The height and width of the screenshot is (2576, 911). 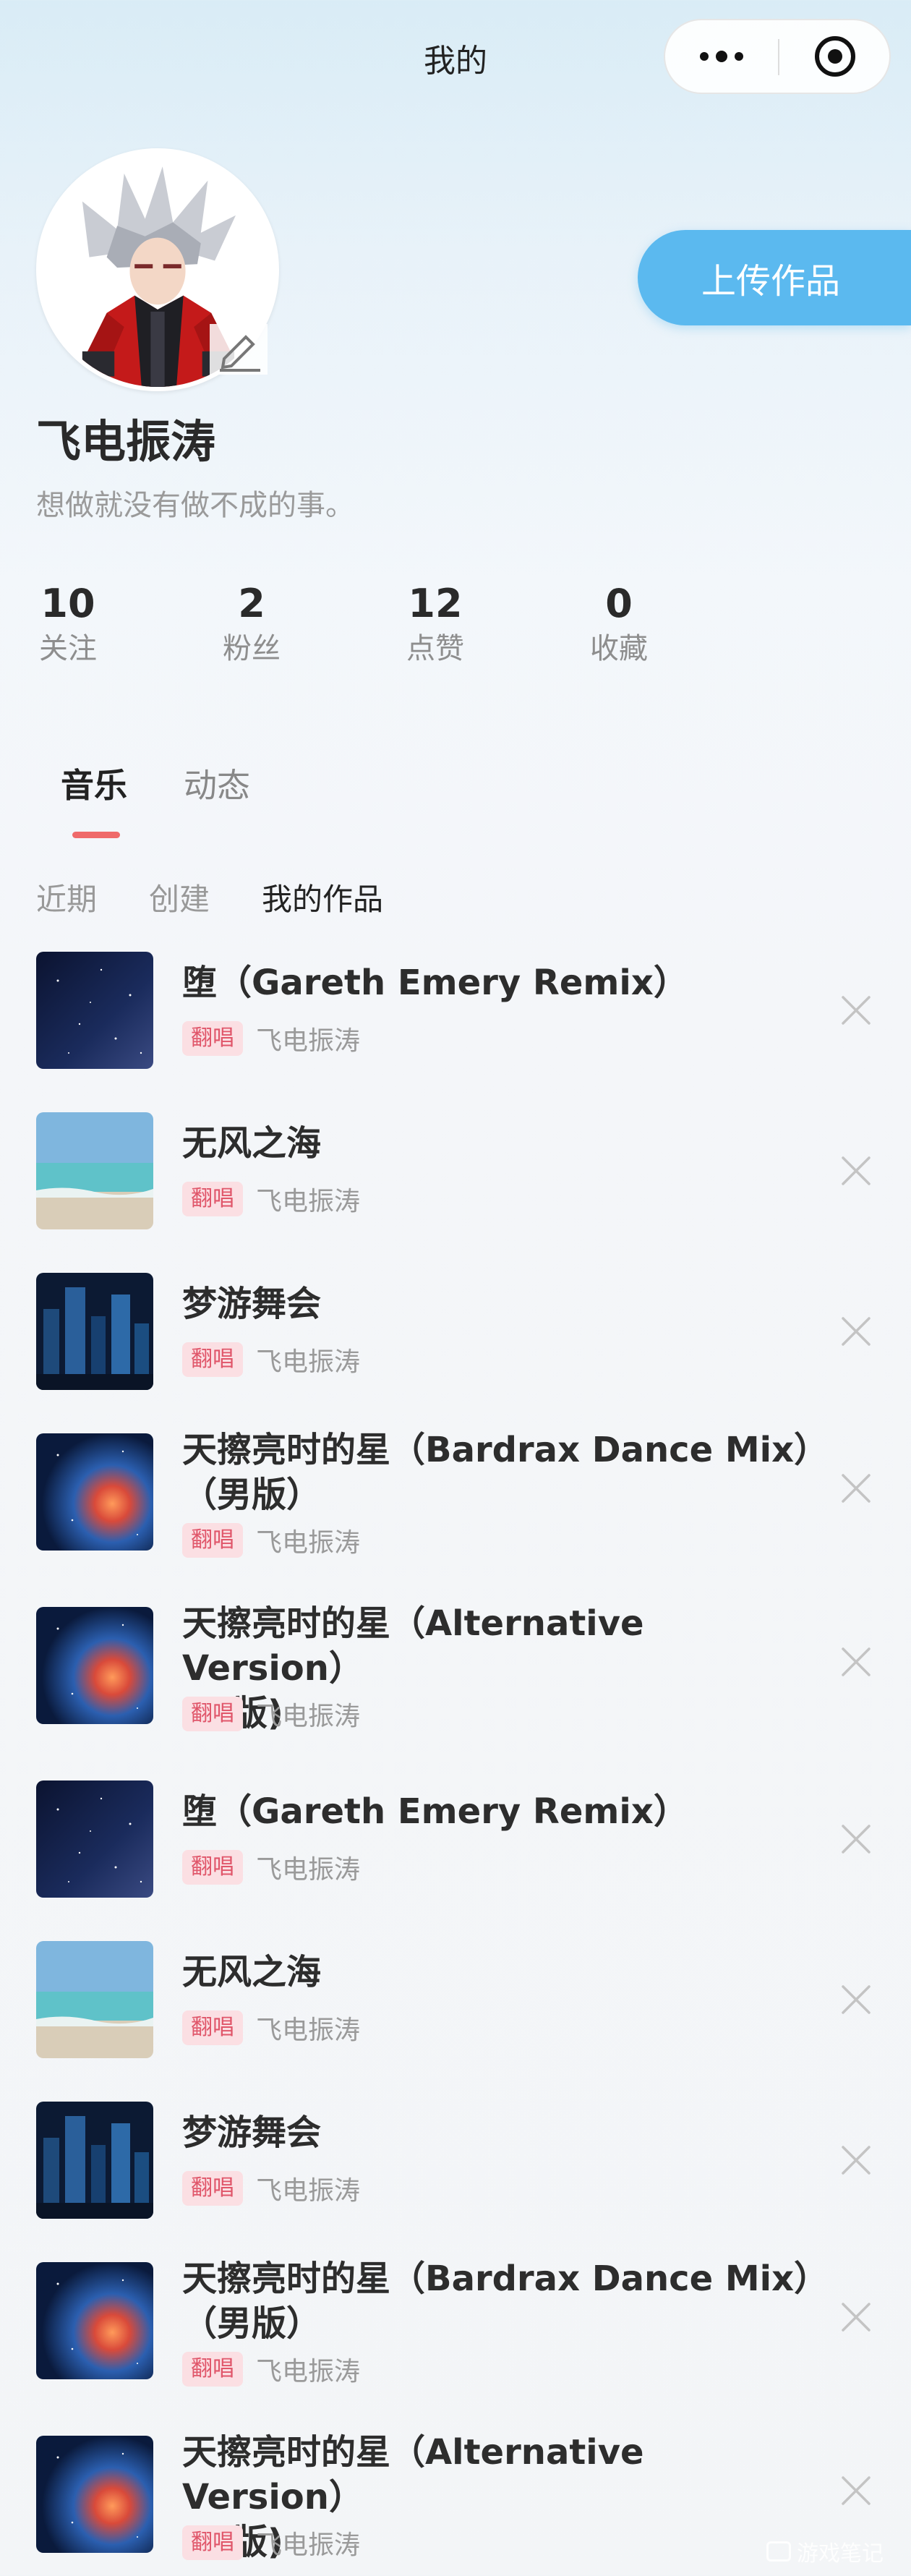 What do you see at coordinates (251, 604) in the screenshot?
I see `stat-value: 2` at bounding box center [251, 604].